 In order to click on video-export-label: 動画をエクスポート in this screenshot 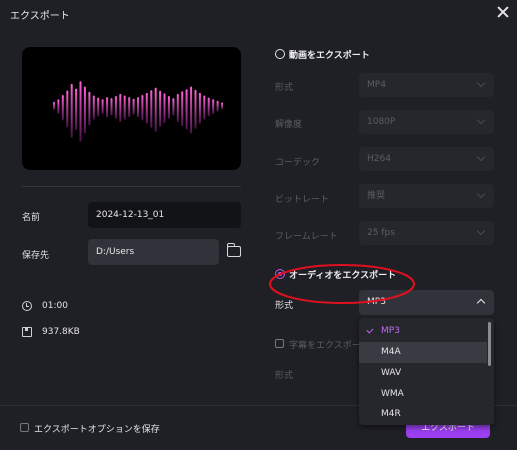, I will do `click(329, 56)`.